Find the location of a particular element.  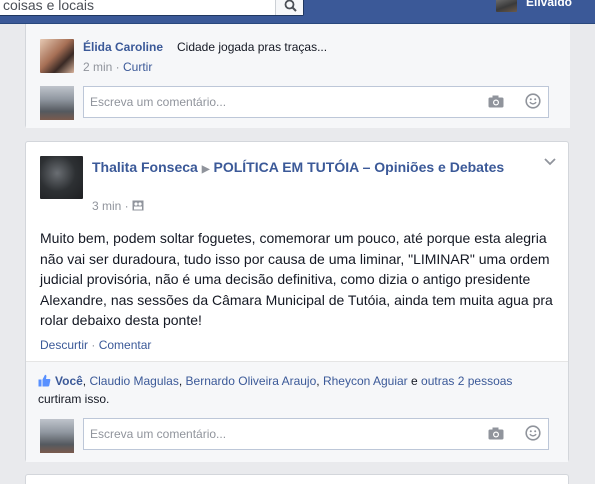

post-meta: 3 min · is located at coordinates (118, 206).